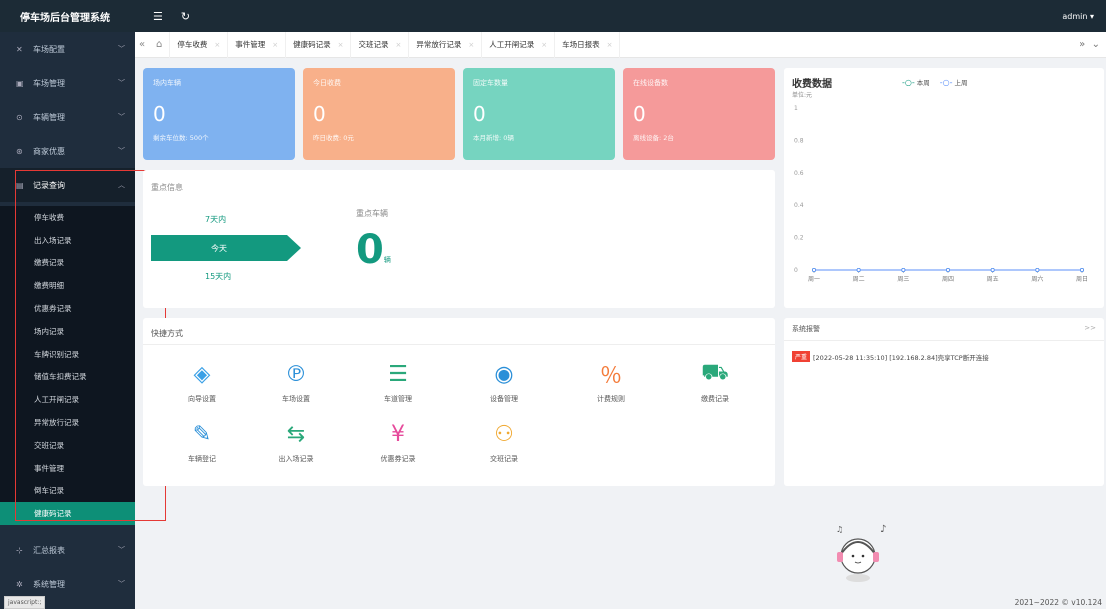 The image size is (1106, 609). I want to click on sidebar-subitem: 优惠券记录, so click(67, 308).